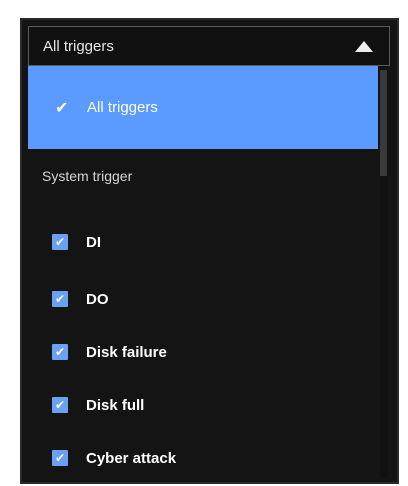 Image resolution: width=408 pixels, height=486 pixels. I want to click on scrollbar-thumb, so click(383, 123).